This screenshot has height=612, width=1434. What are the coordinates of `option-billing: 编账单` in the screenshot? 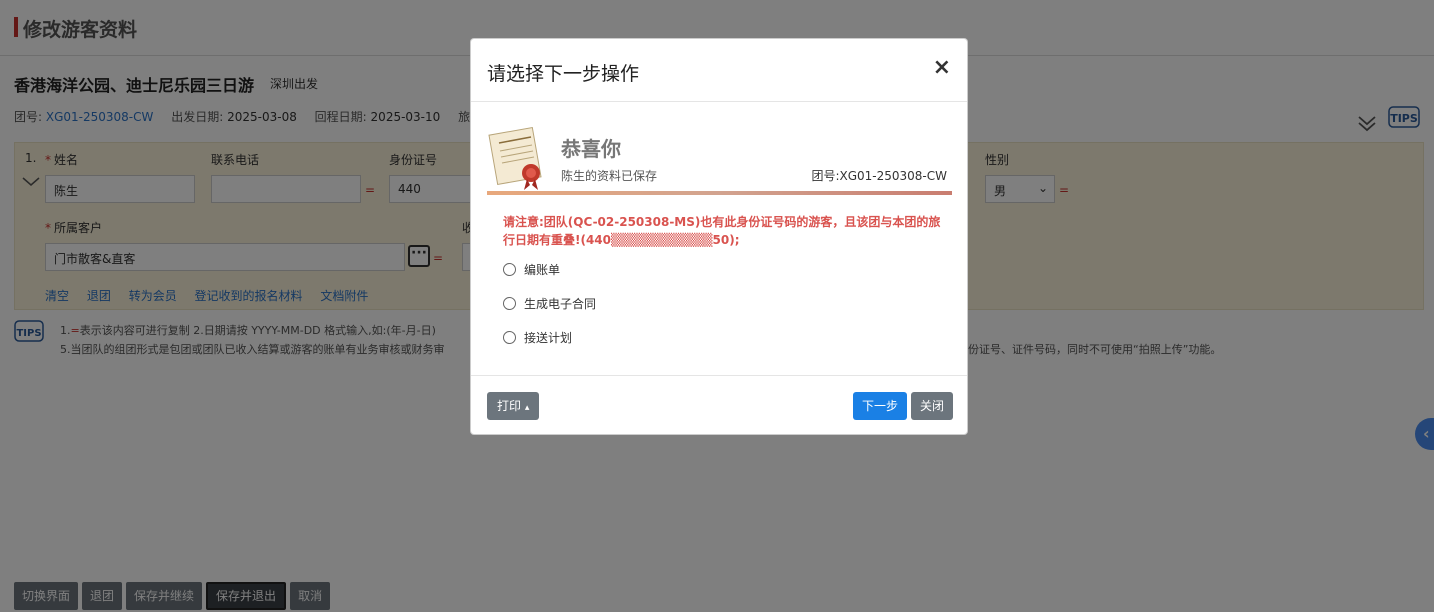 It's located at (531, 269).